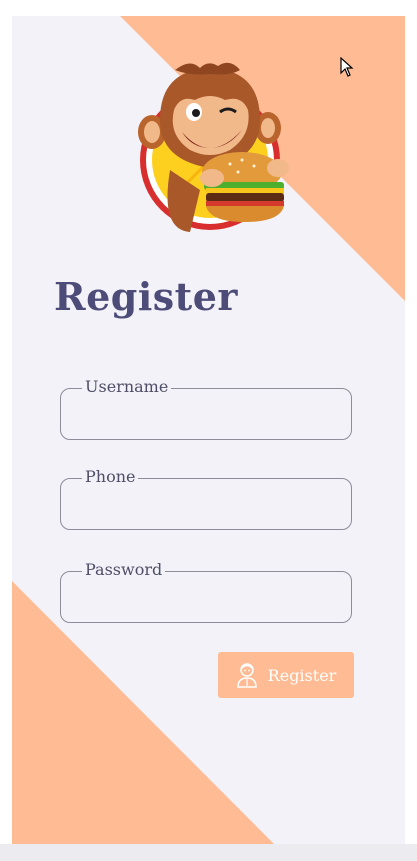 The image size is (417, 861). I want to click on user-icon, so click(246, 675).